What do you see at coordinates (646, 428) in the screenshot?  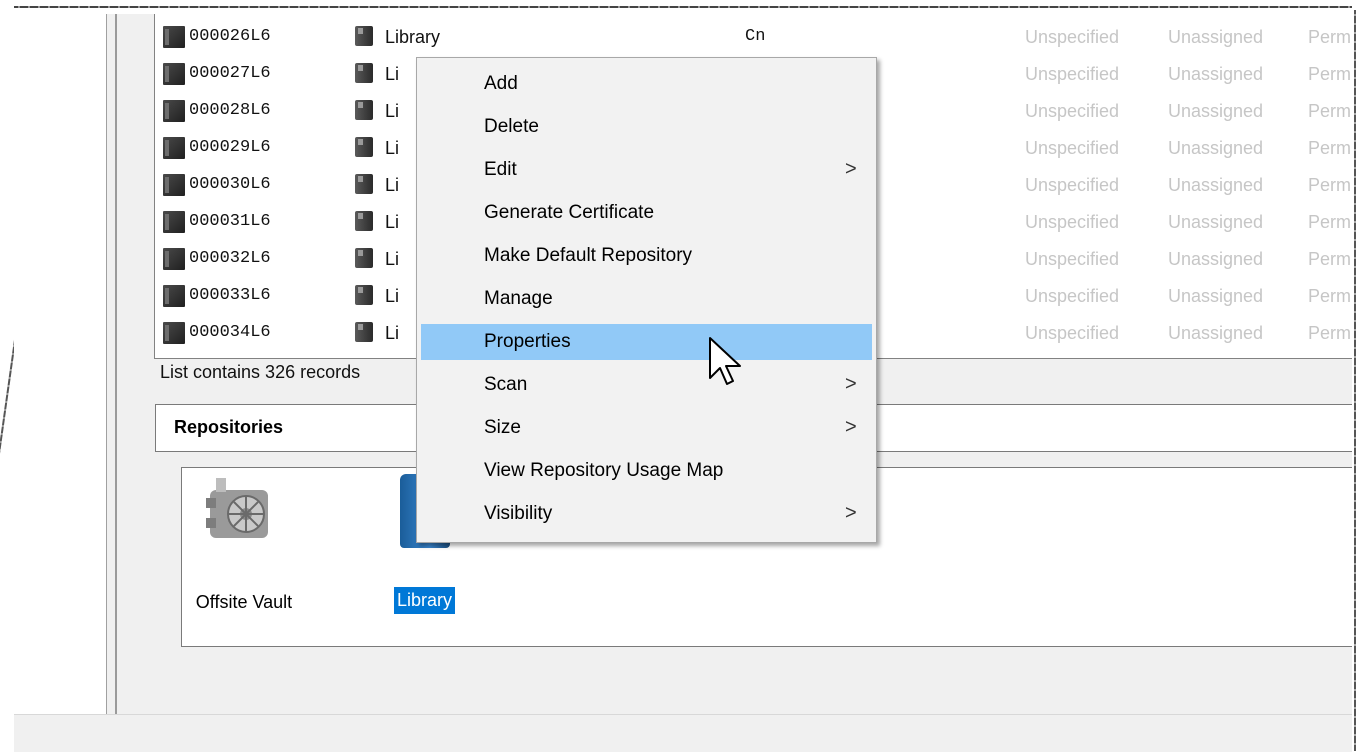 I see `menu-item-size: Size >` at bounding box center [646, 428].